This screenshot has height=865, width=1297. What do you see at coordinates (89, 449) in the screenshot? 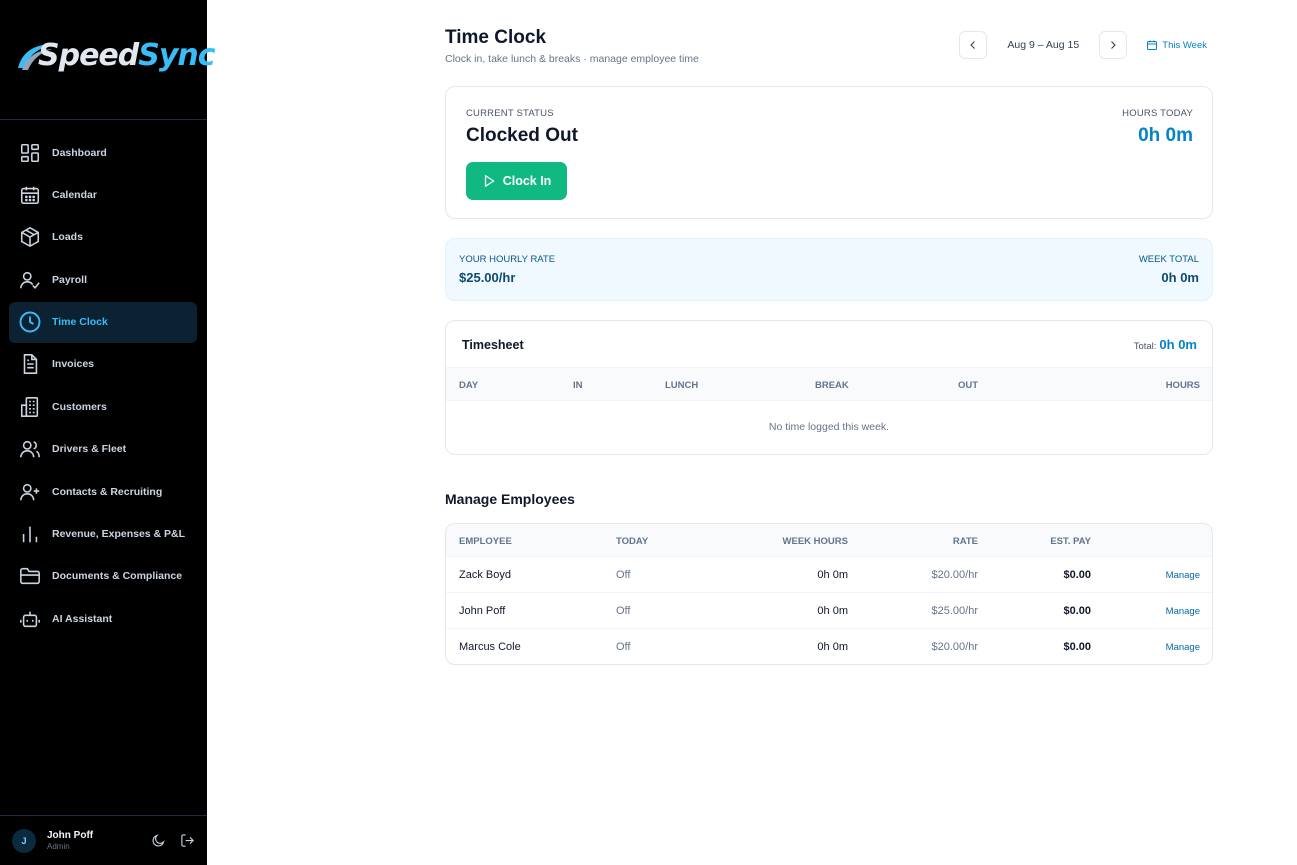
I see `sidebar-item-label: Drivers & Fleet` at bounding box center [89, 449].